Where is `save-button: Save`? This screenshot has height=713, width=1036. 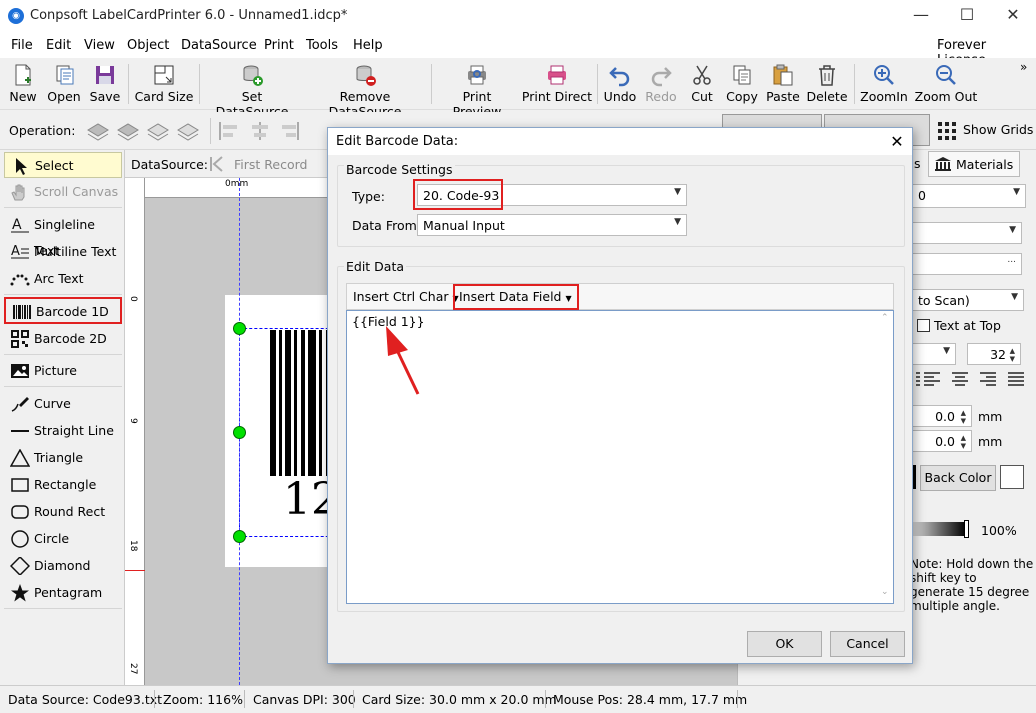
save-button: Save is located at coordinates (105, 84).